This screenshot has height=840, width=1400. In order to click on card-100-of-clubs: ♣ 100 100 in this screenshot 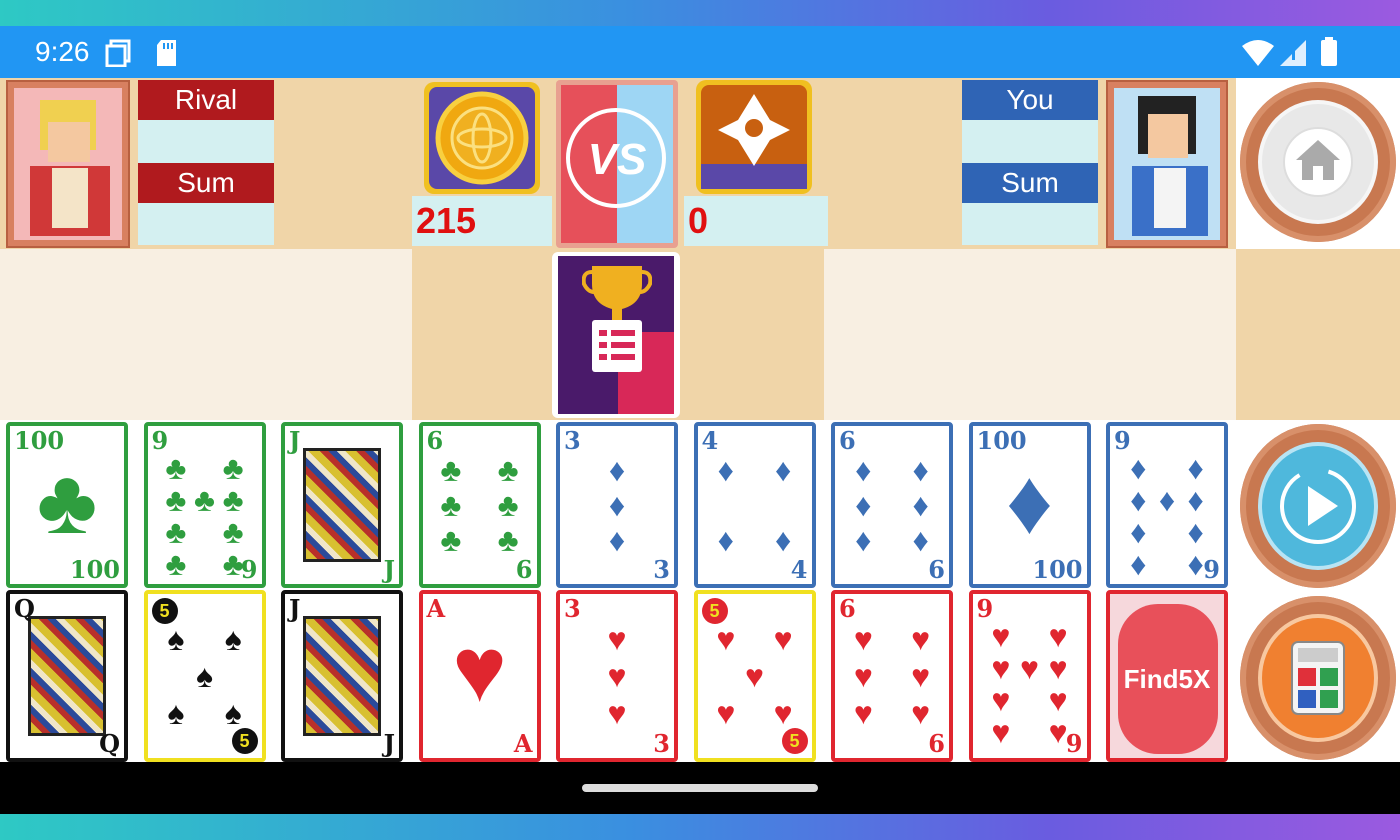, I will do `click(67, 505)`.